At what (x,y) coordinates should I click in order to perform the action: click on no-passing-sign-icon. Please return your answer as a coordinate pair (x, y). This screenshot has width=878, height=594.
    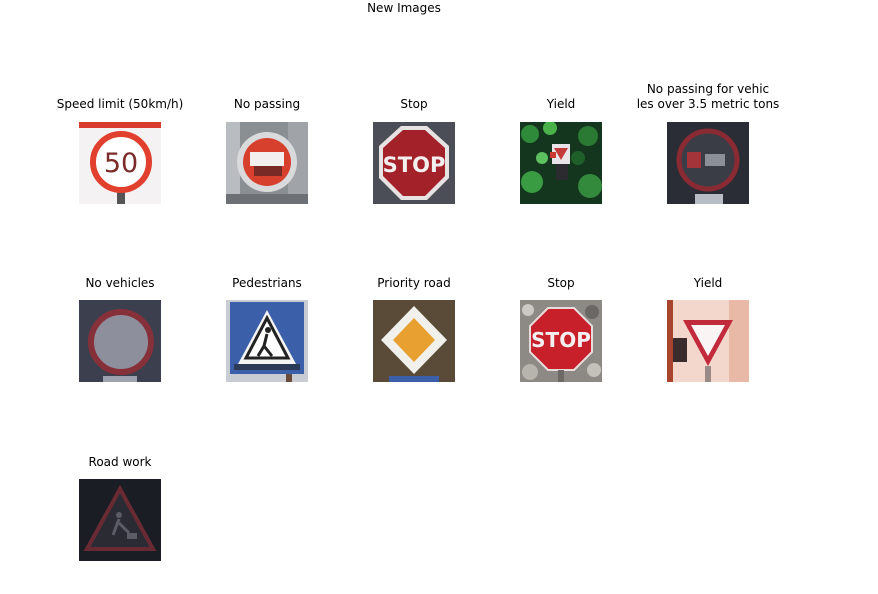
    Looking at the image, I should click on (267, 163).